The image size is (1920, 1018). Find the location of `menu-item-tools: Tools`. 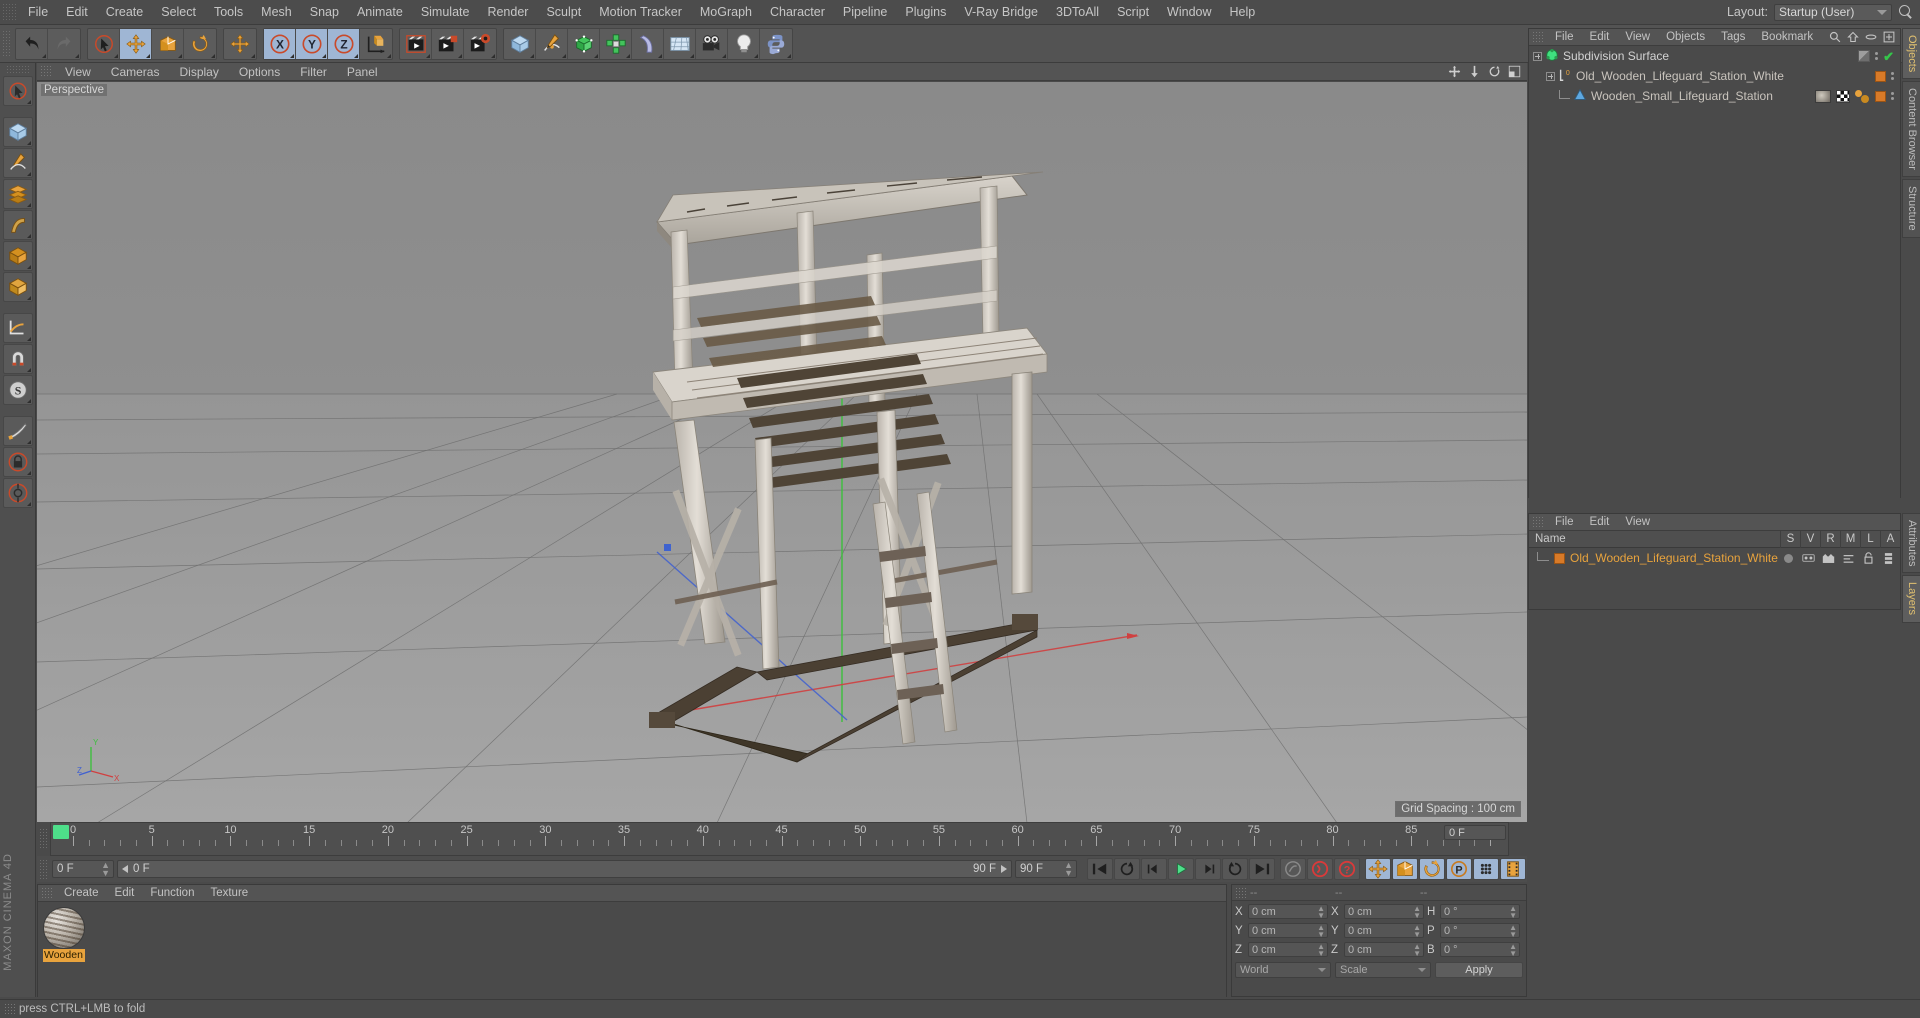

menu-item-tools: Tools is located at coordinates (228, 12).